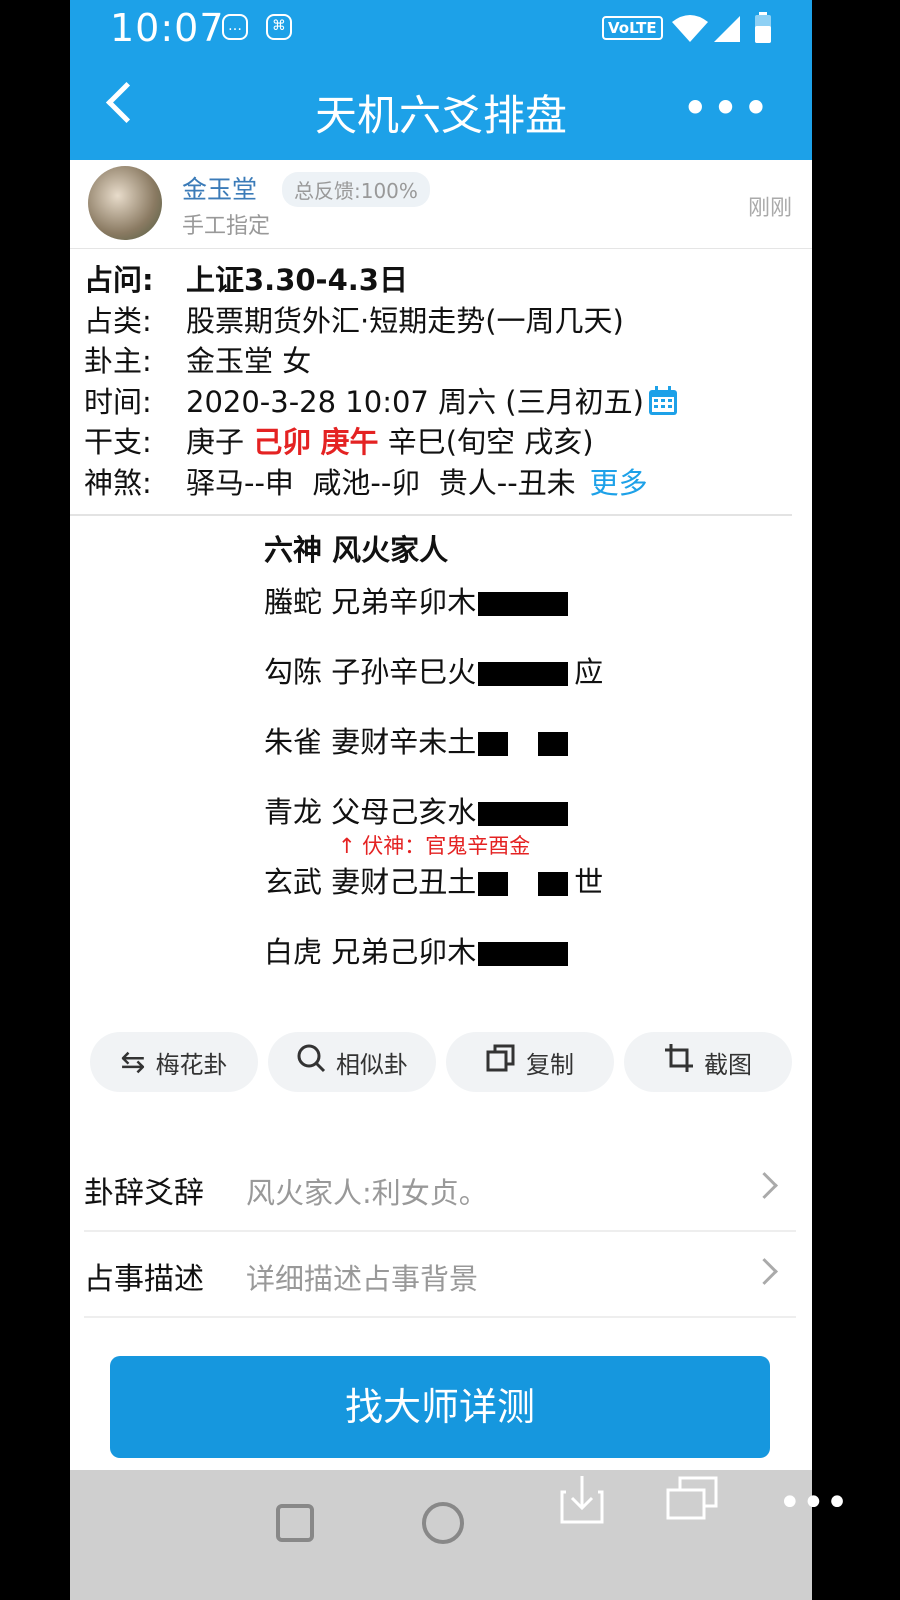  What do you see at coordinates (582, 1499) in the screenshot?
I see `download-icon` at bounding box center [582, 1499].